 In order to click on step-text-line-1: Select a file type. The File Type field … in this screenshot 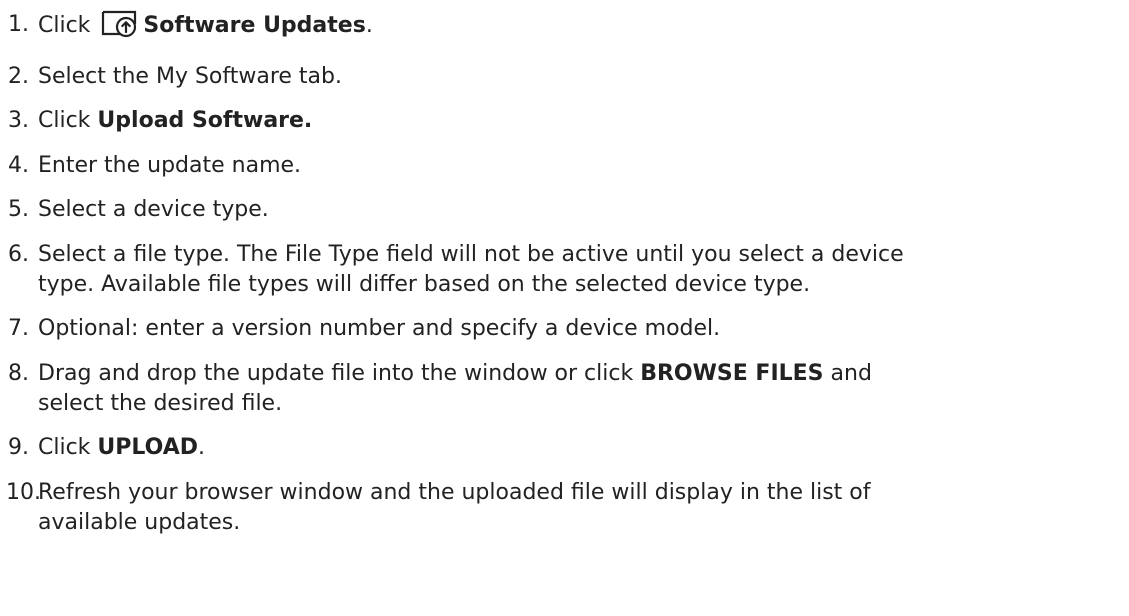, I will do `click(471, 254)`.